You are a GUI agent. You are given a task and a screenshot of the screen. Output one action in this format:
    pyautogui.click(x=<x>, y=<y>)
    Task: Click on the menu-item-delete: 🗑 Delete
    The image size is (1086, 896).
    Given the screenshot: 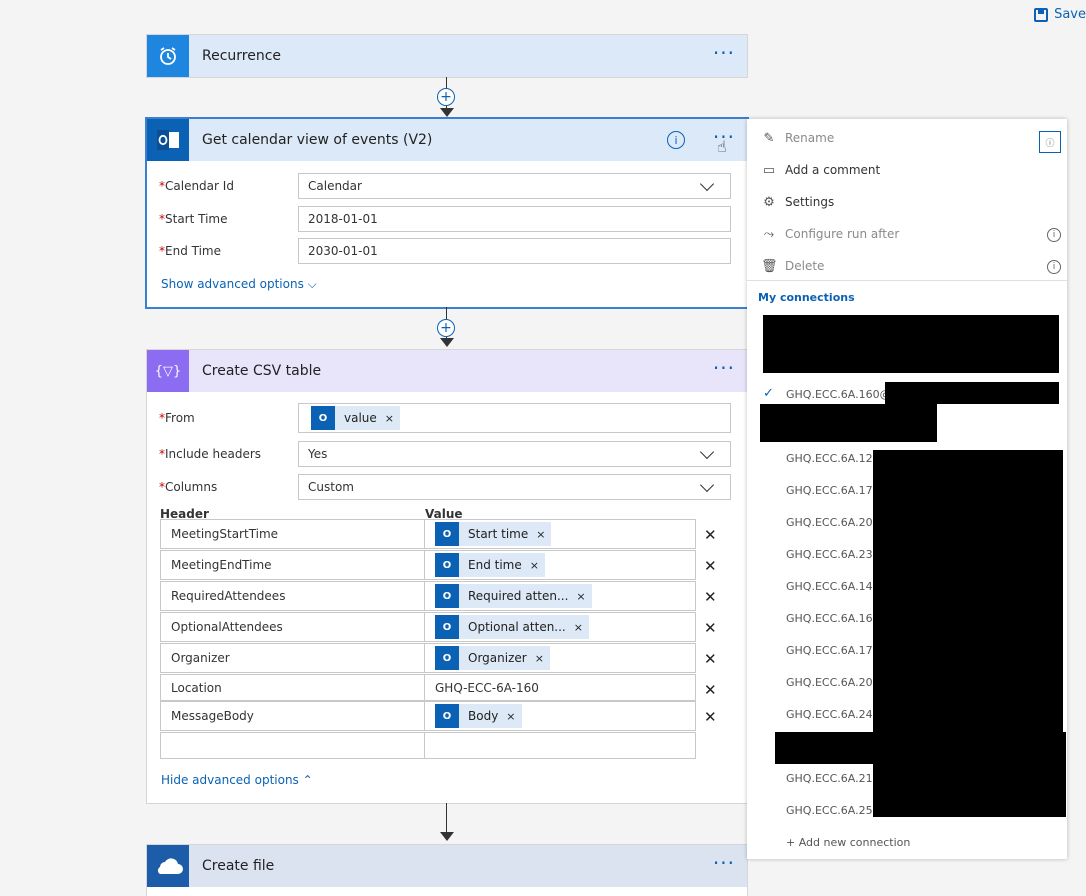 What is the action you would take?
    pyautogui.click(x=792, y=266)
    